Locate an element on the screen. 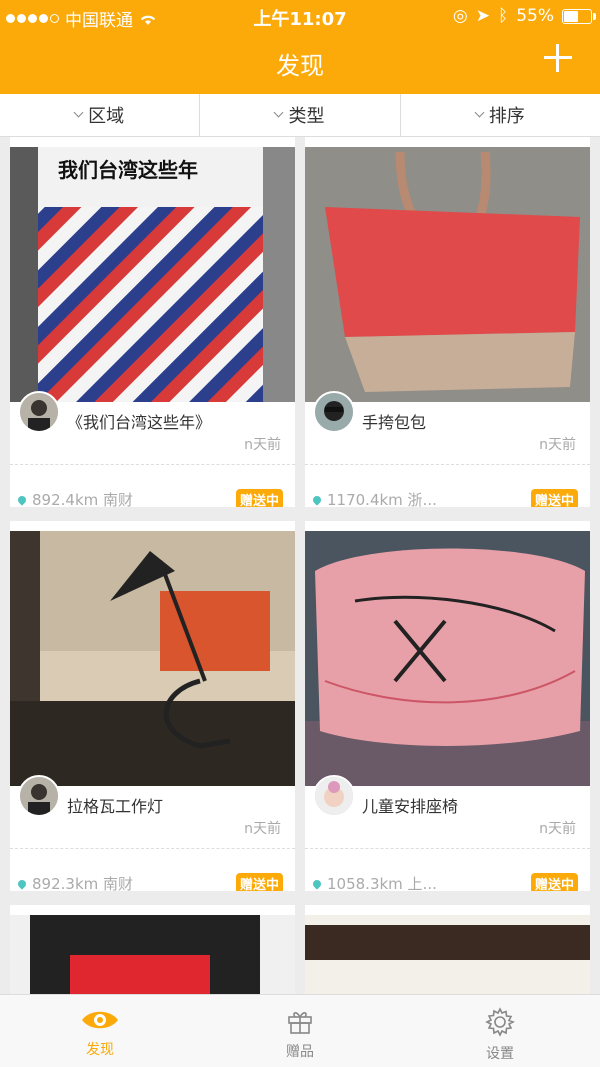 The width and height of the screenshot is (600, 1067). tab-discover: 发现 is located at coordinates (100, 1031).